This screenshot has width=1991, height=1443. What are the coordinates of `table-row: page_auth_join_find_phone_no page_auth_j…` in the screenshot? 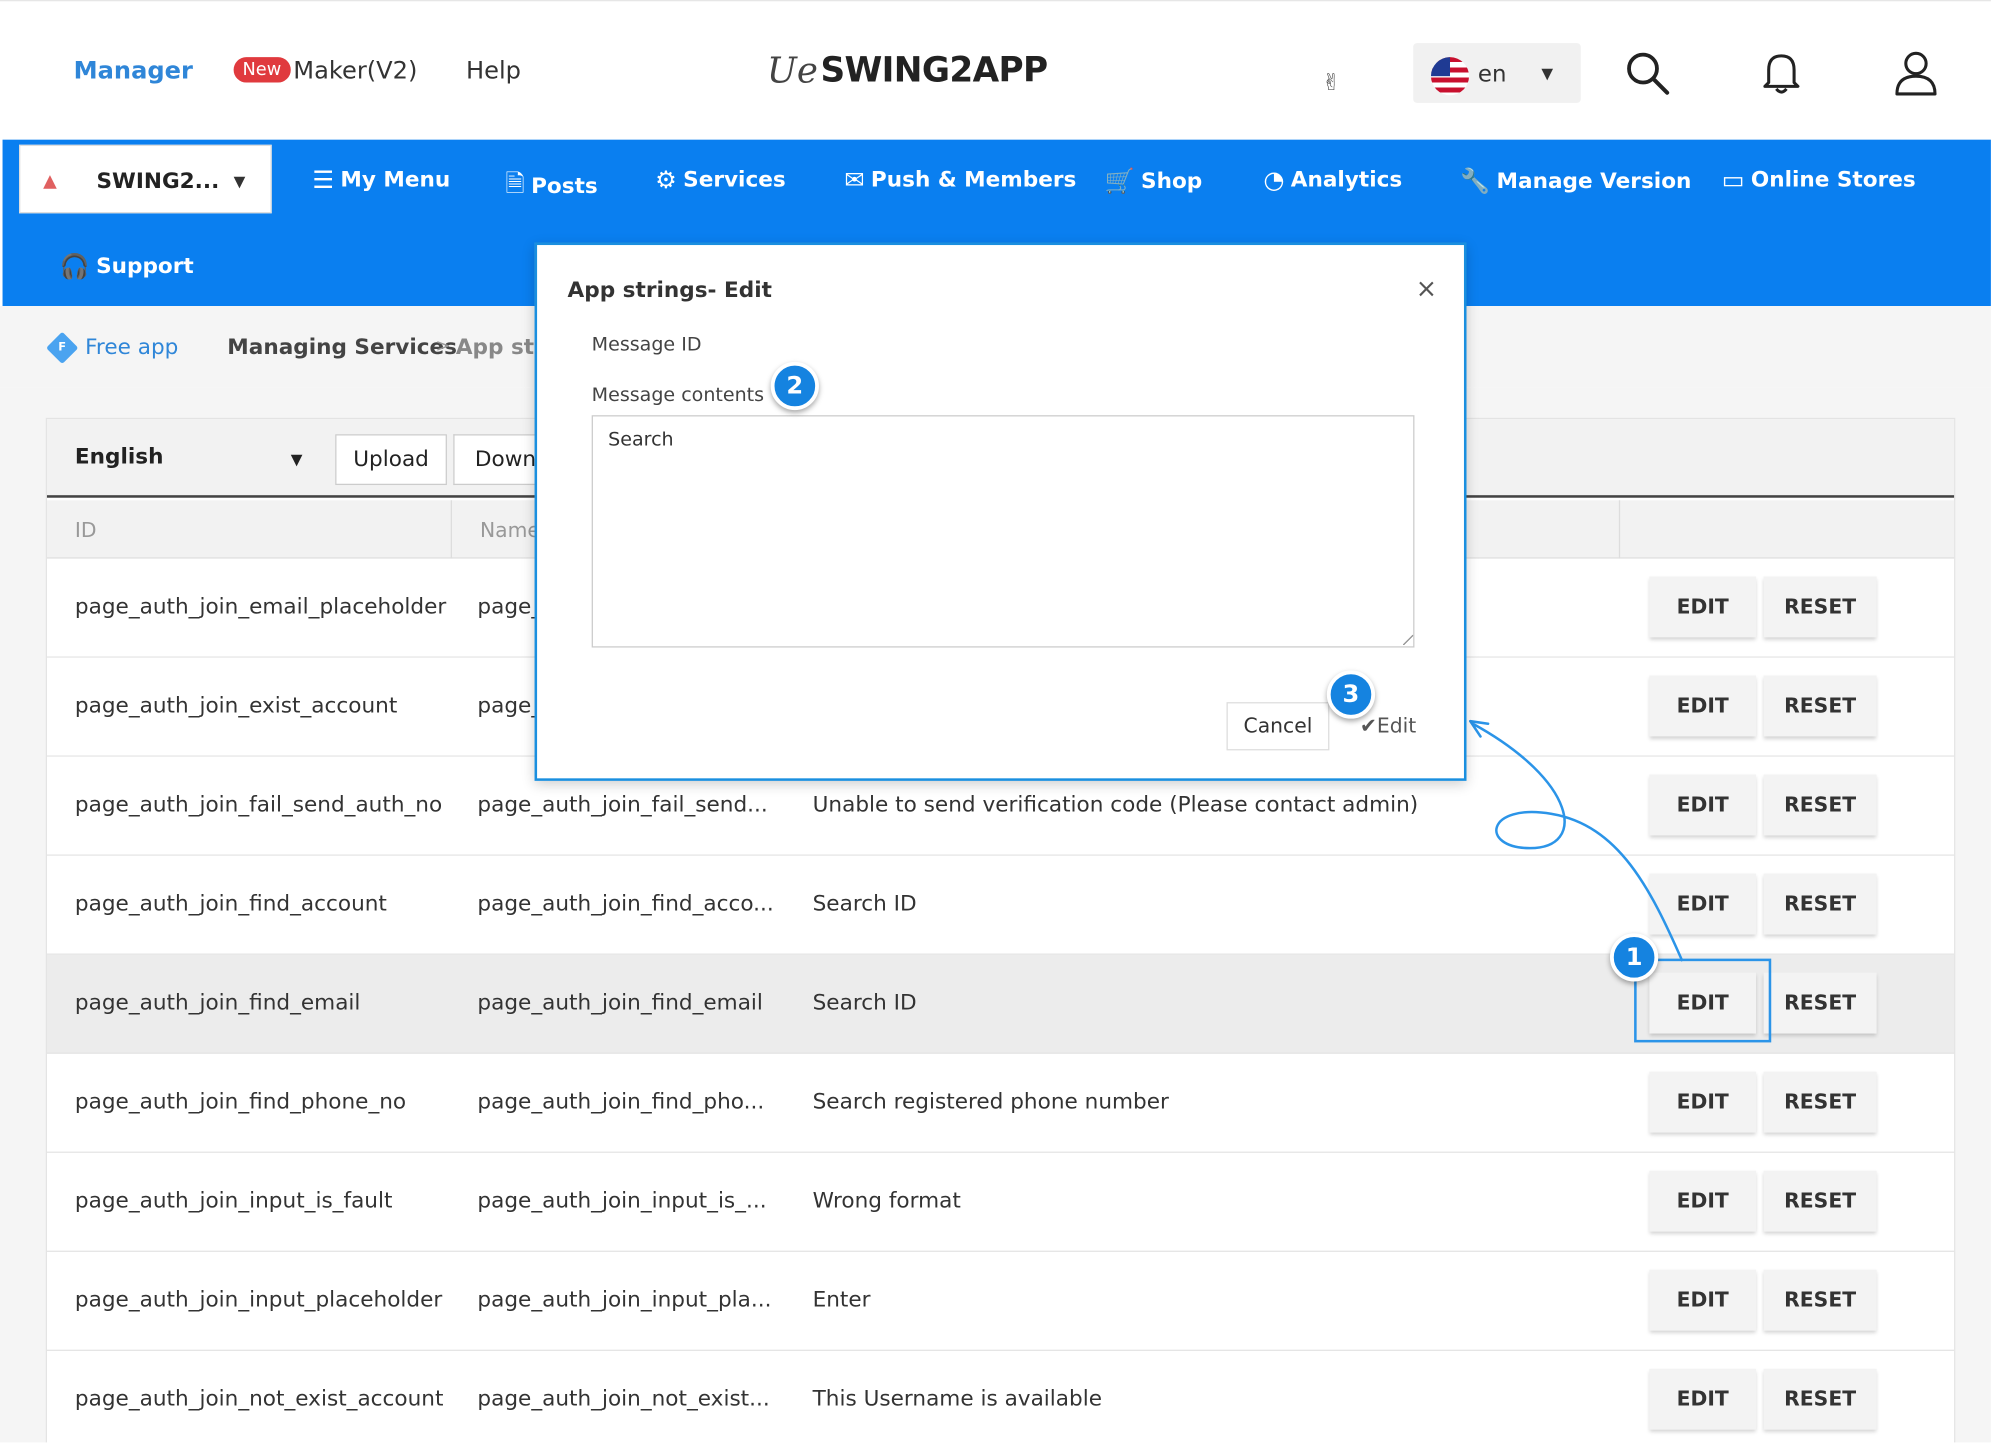 It's located at (1000, 1103).